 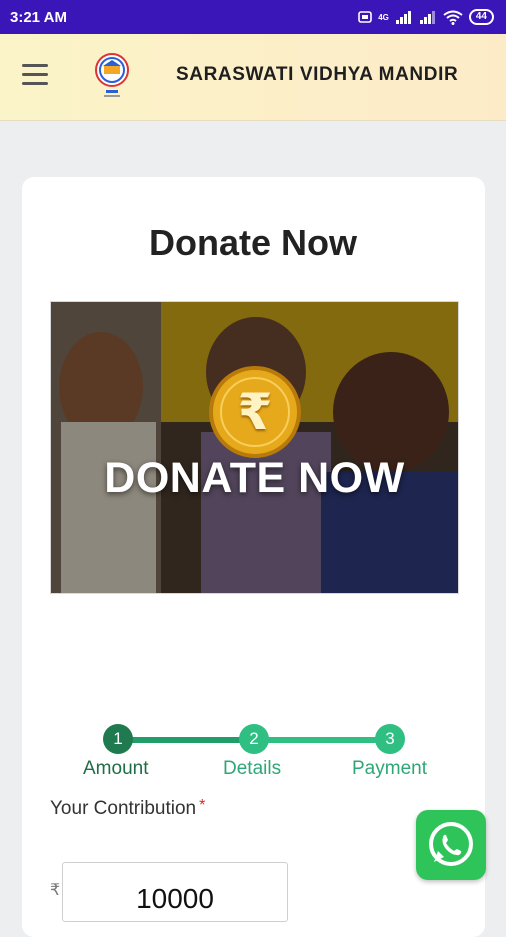 I want to click on whatsapp-button, so click(x=451, y=845).